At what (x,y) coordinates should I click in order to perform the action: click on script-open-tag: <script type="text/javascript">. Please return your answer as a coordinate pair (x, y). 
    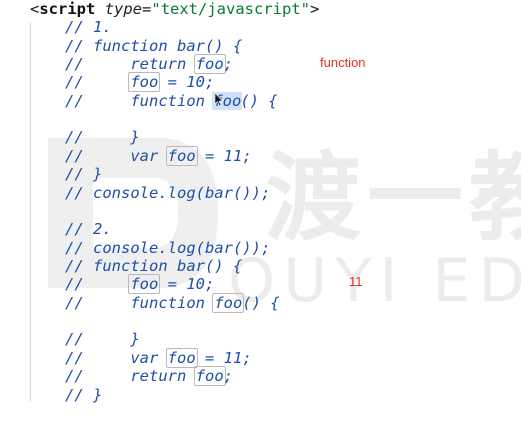
    Looking at the image, I should click on (174, 9).